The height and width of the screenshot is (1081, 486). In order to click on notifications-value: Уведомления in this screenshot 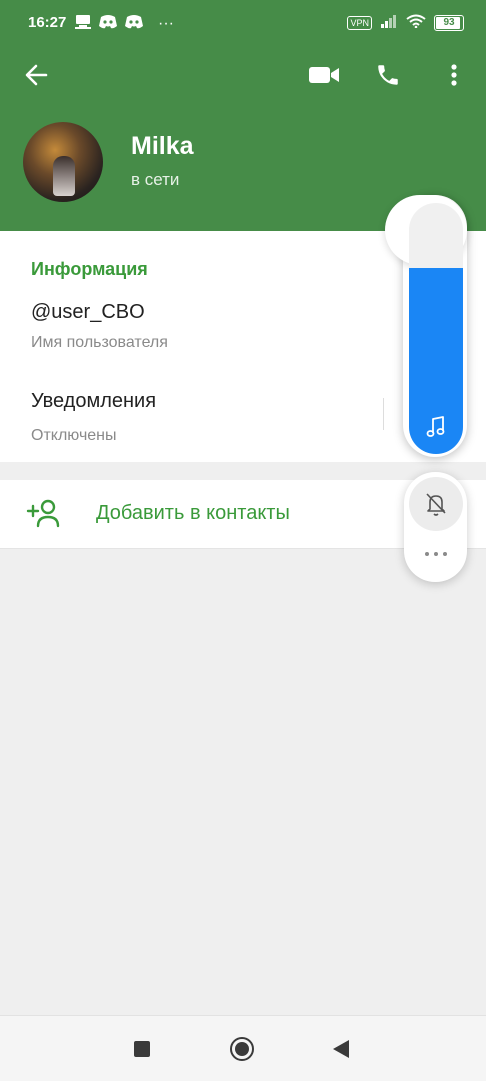, I will do `click(94, 401)`.